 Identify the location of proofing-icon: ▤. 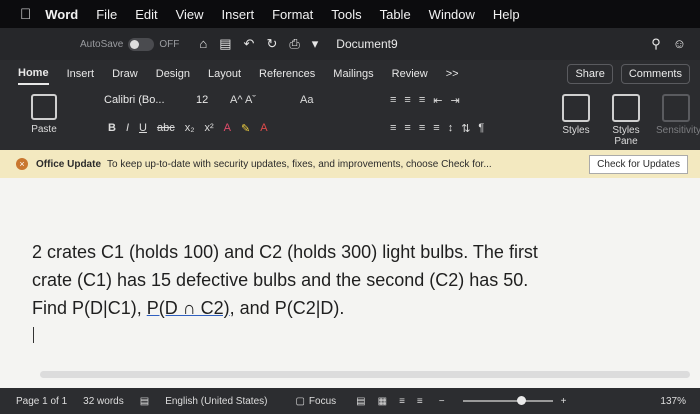
(144, 401).